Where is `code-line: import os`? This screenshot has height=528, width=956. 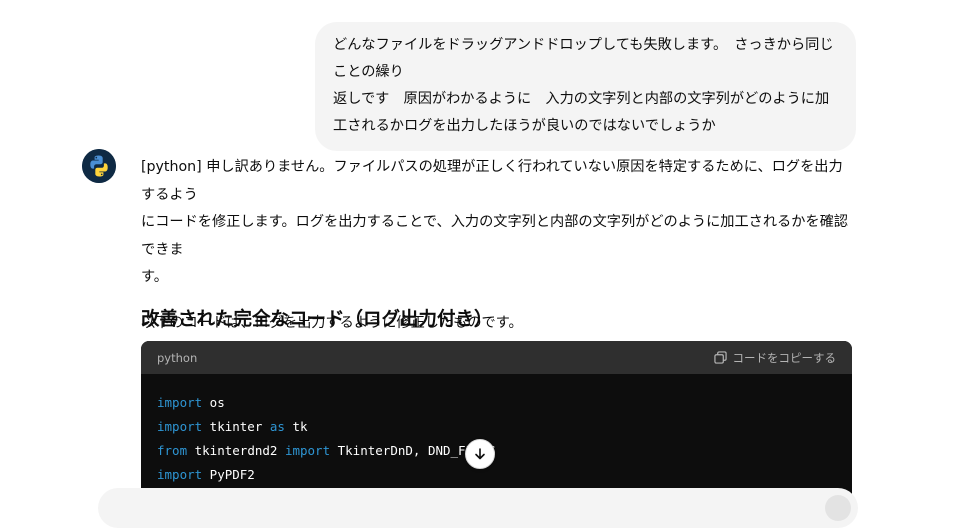
code-line: import os is located at coordinates (496, 403).